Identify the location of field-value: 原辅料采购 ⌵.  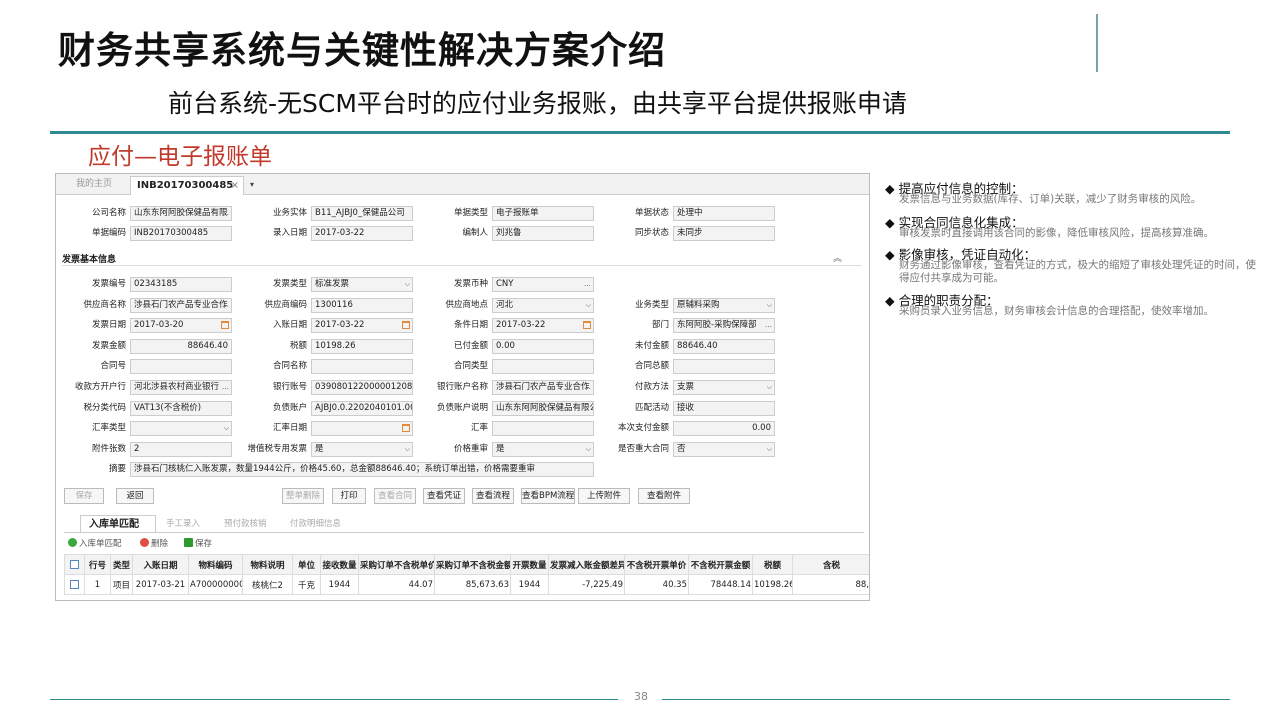
(724, 305).